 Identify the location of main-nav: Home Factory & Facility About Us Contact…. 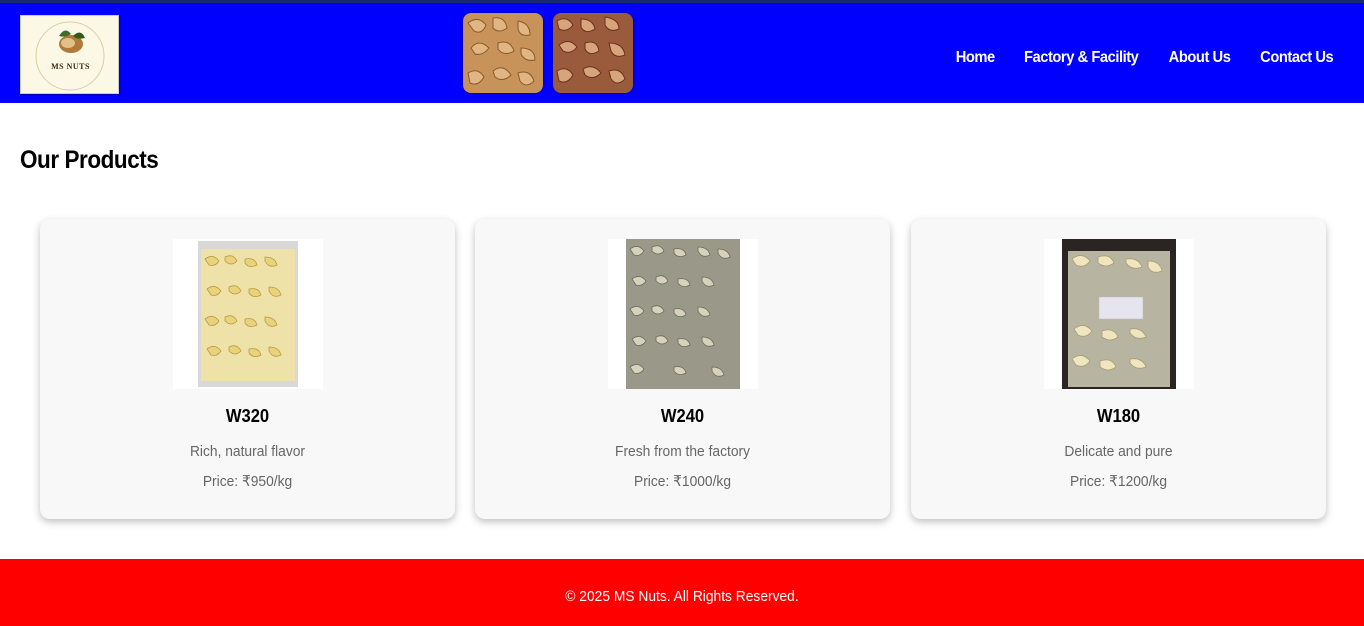
(1133, 58).